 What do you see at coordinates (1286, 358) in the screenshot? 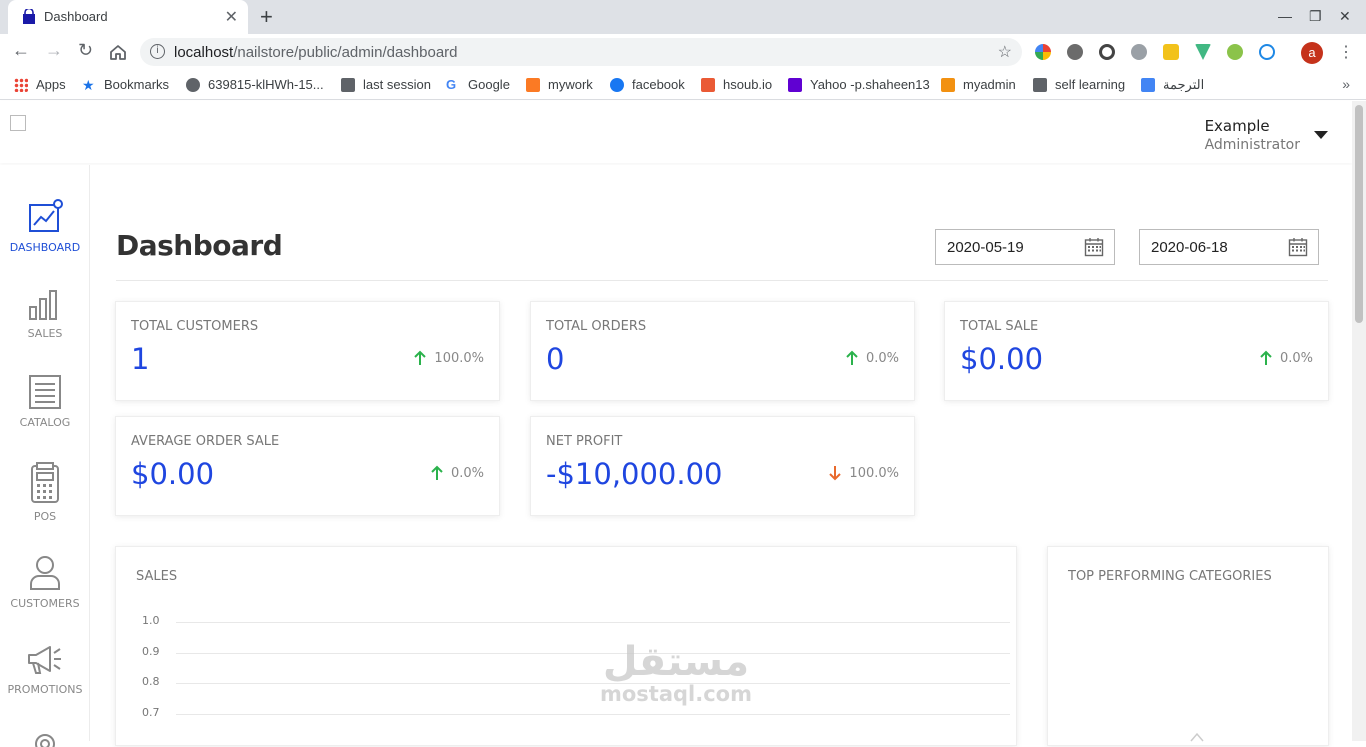
I see `stat-trend: 0.0%` at bounding box center [1286, 358].